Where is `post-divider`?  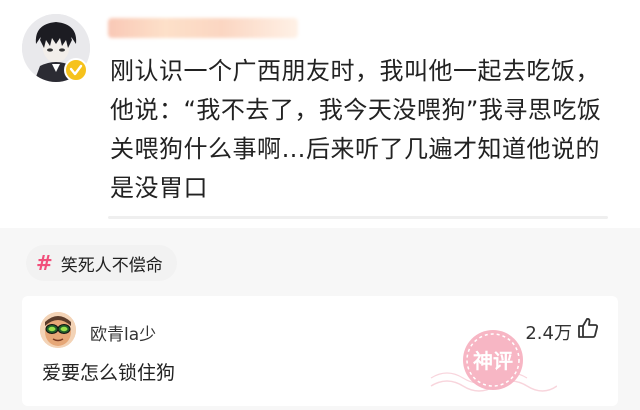
post-divider is located at coordinates (358, 217).